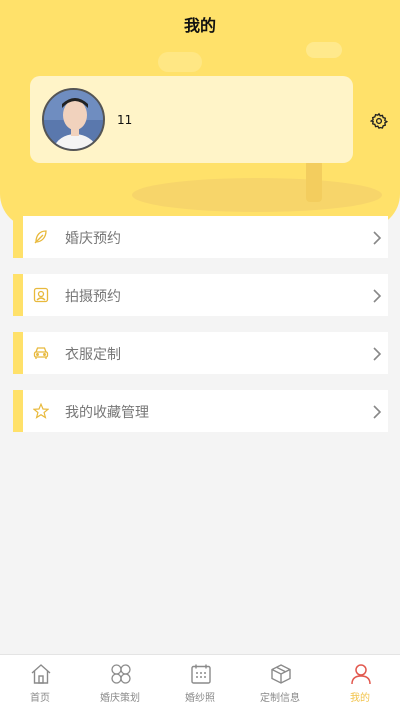 The height and width of the screenshot is (705, 400). I want to click on tab-wedding-planning: 婚庆策划, so click(120, 680).